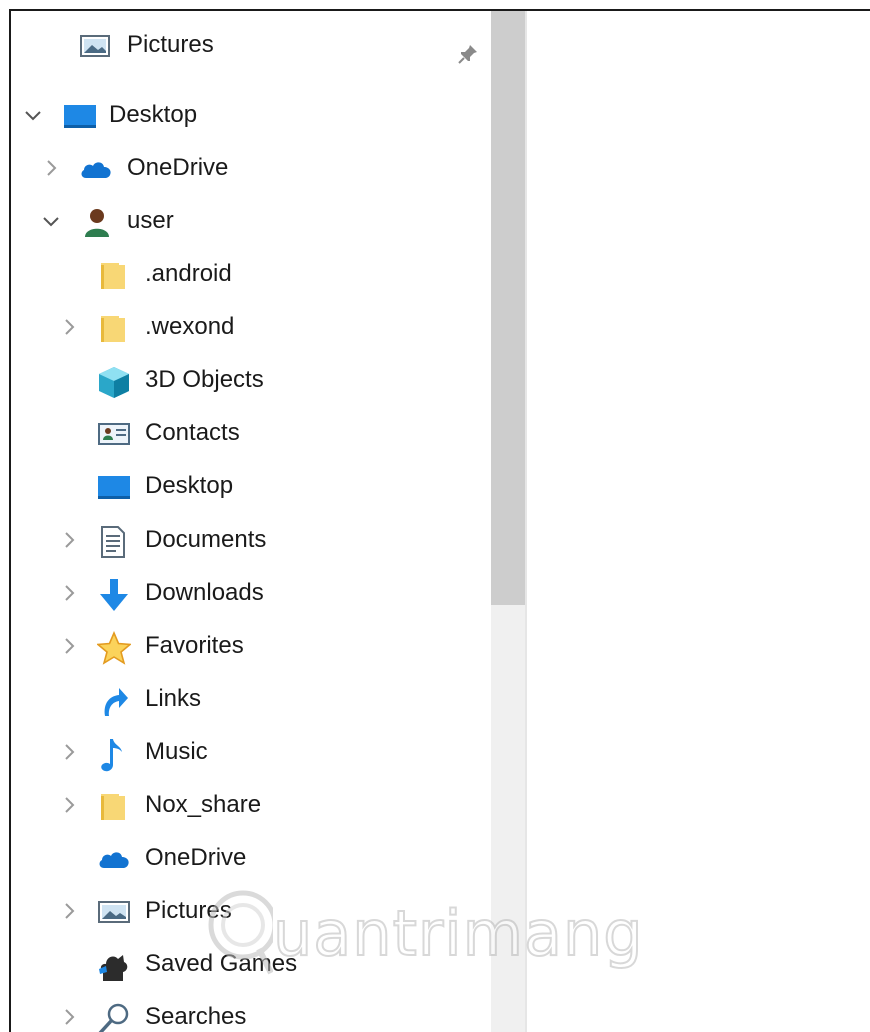 The width and height of the screenshot is (870, 1032). What do you see at coordinates (251, 752) in the screenshot?
I see `nav-item-music: Music` at bounding box center [251, 752].